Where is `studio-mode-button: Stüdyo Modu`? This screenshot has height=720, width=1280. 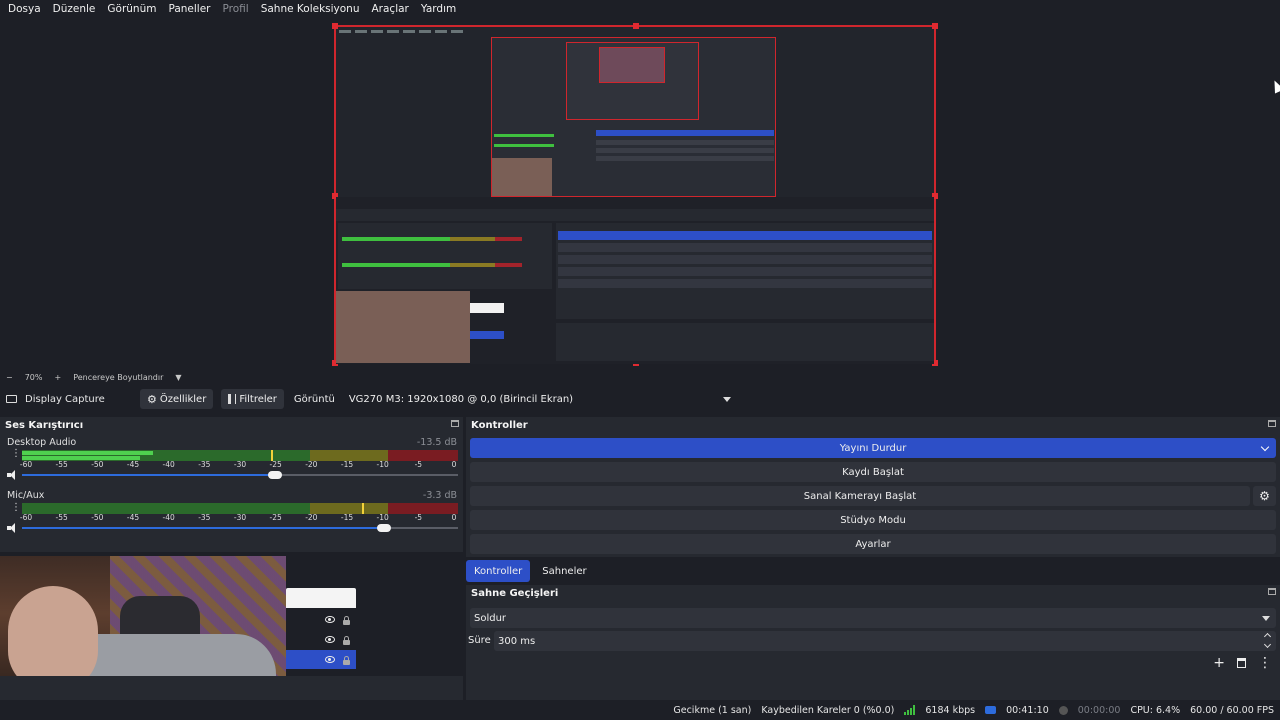 studio-mode-button: Stüdyo Modu is located at coordinates (873, 520).